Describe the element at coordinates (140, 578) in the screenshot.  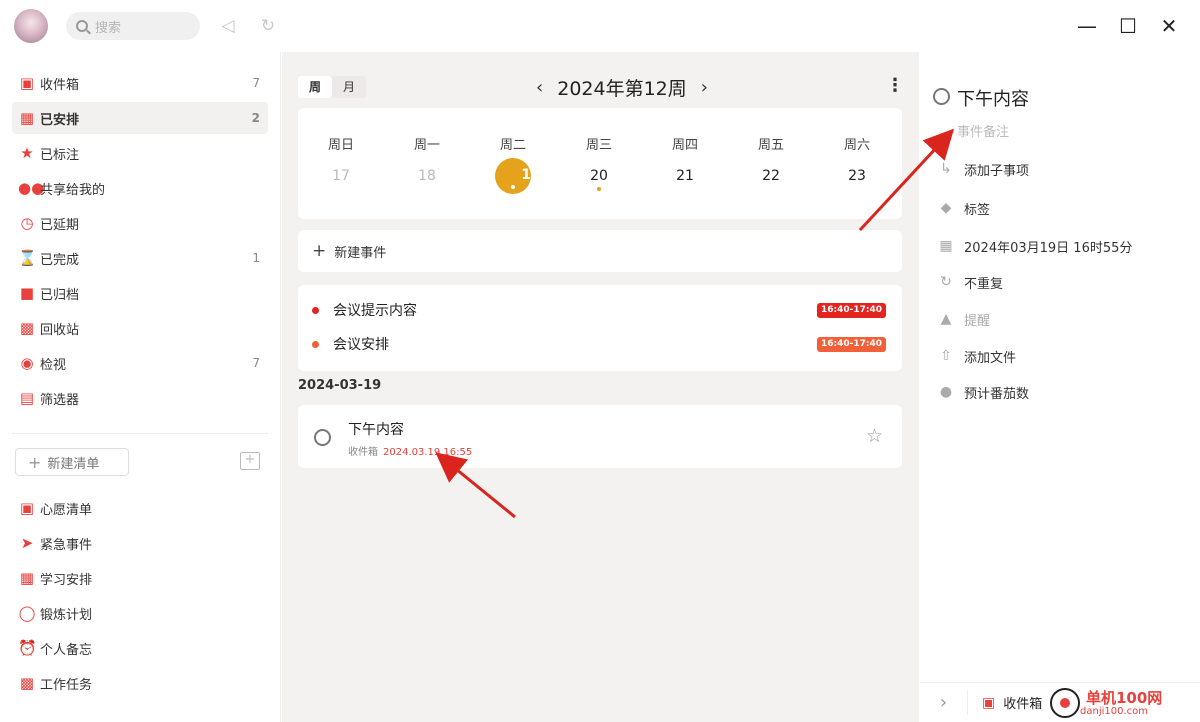
I see `sidebar-list-study: ▦ 学习安排` at that location.